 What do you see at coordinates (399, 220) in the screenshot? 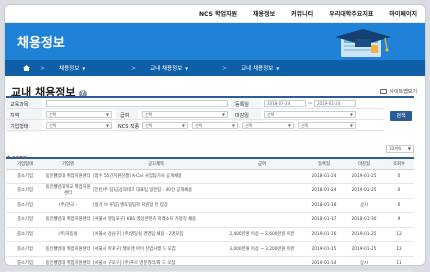
I see `cell-views: 9` at bounding box center [399, 220].